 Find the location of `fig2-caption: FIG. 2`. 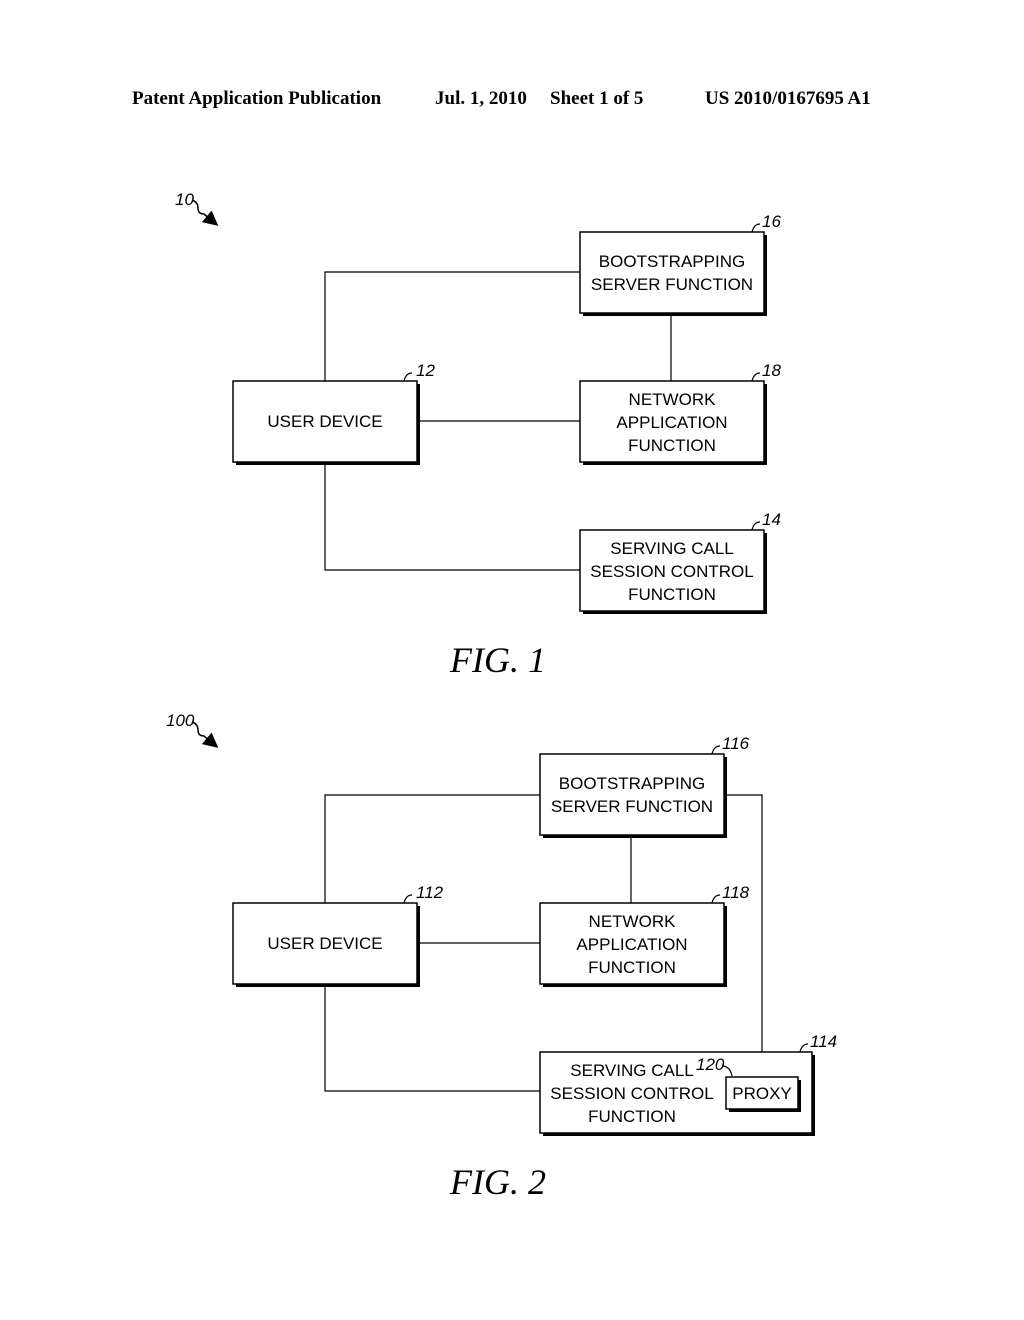

fig2-caption: FIG. 2 is located at coordinates (497, 1182).